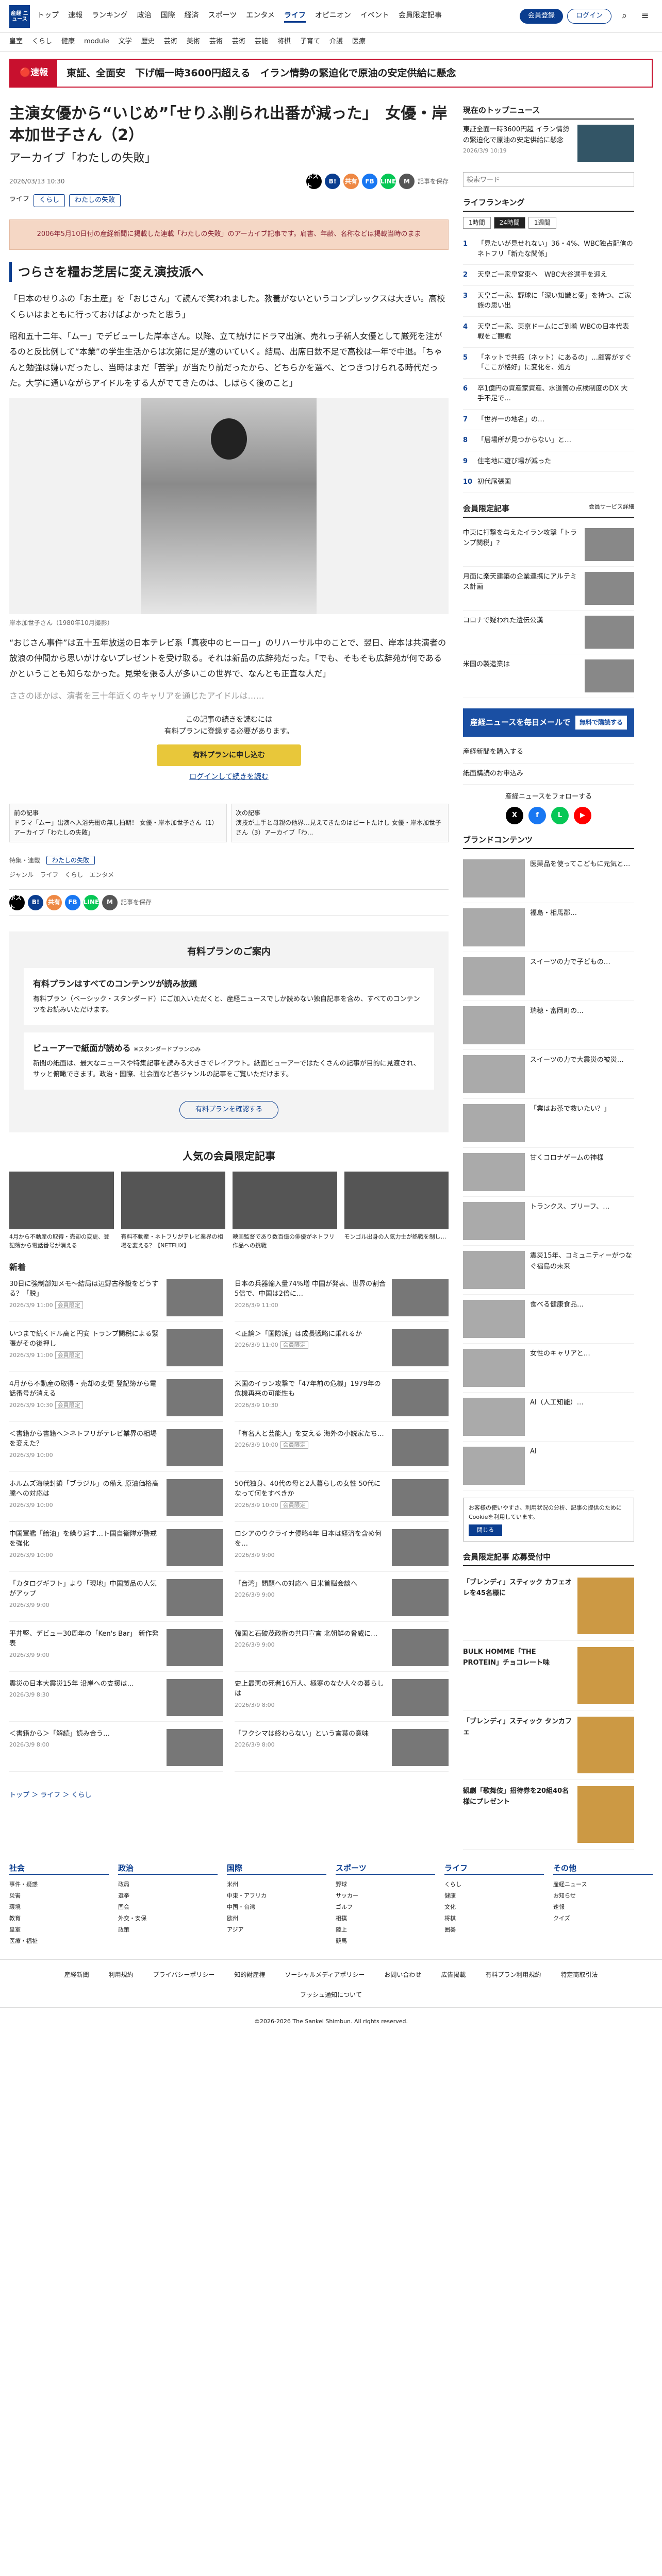 This screenshot has height=2576, width=662. Describe the element at coordinates (95, 200) in the screenshot. I see `tag-link: わたしの失敗` at that location.